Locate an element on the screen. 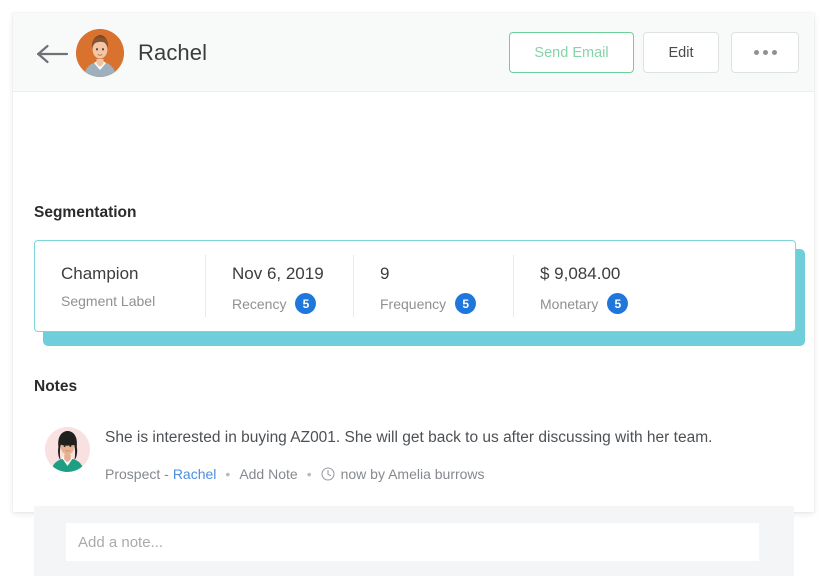  more-horizontal-icon is located at coordinates (765, 52).